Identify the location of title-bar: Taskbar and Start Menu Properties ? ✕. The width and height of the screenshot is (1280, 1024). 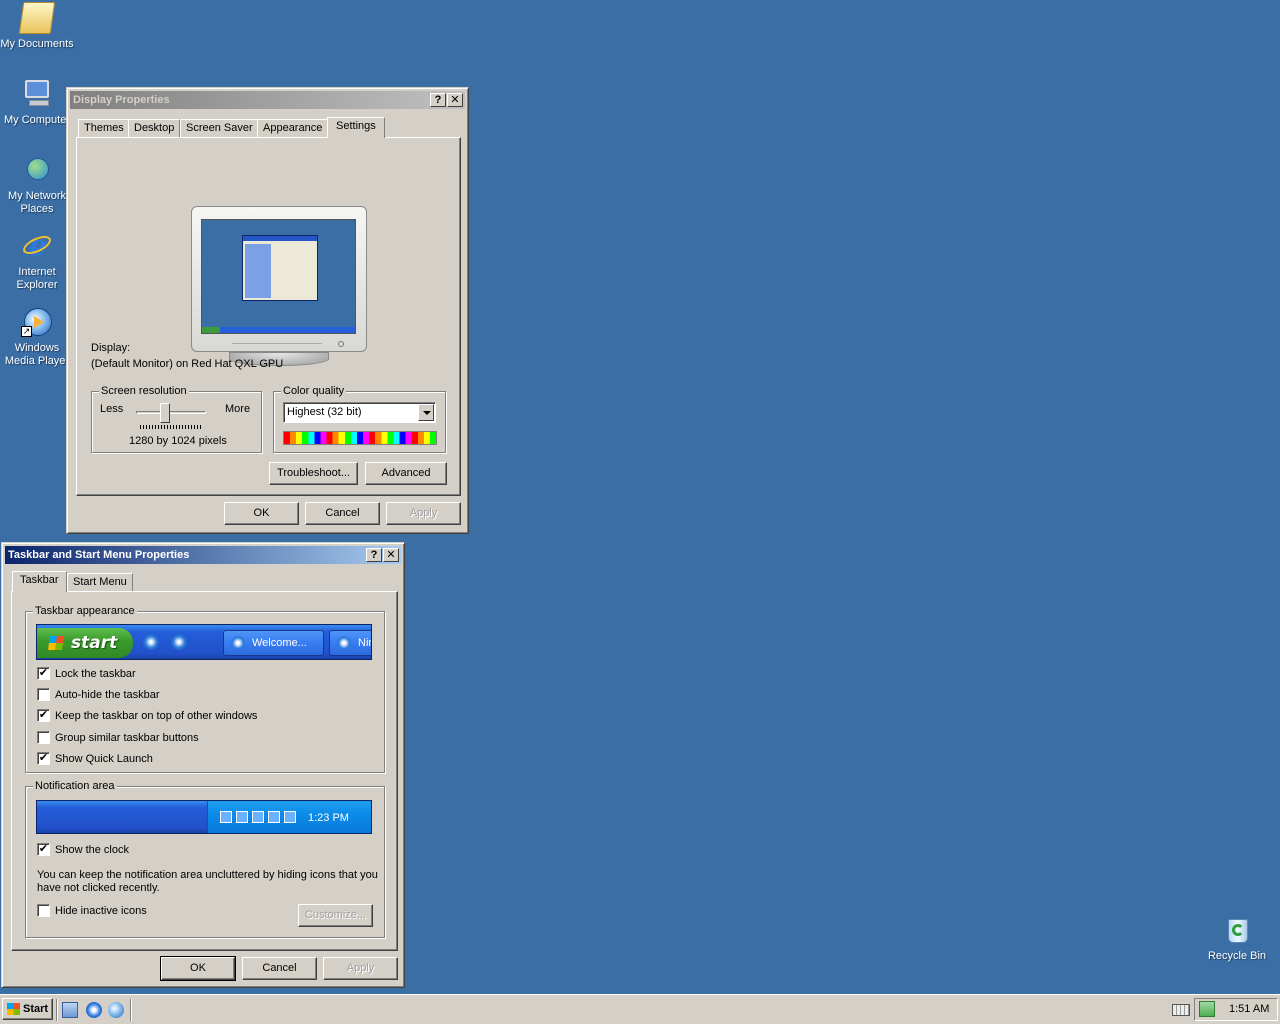
(203, 555).